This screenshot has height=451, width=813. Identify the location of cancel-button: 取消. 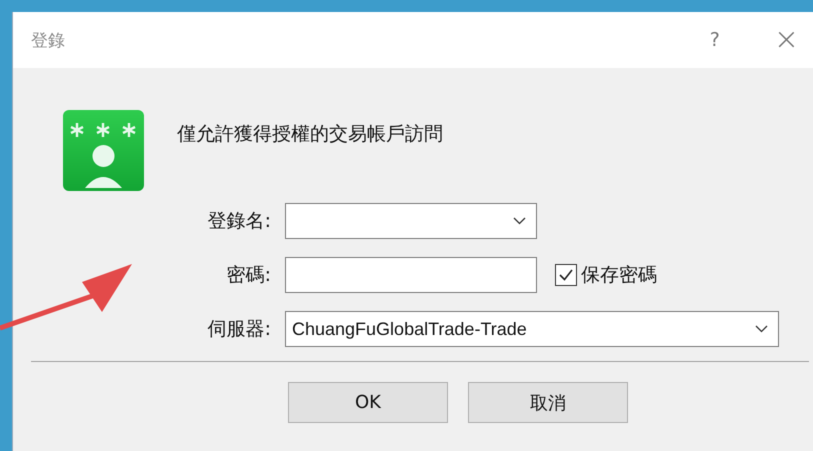
(548, 402).